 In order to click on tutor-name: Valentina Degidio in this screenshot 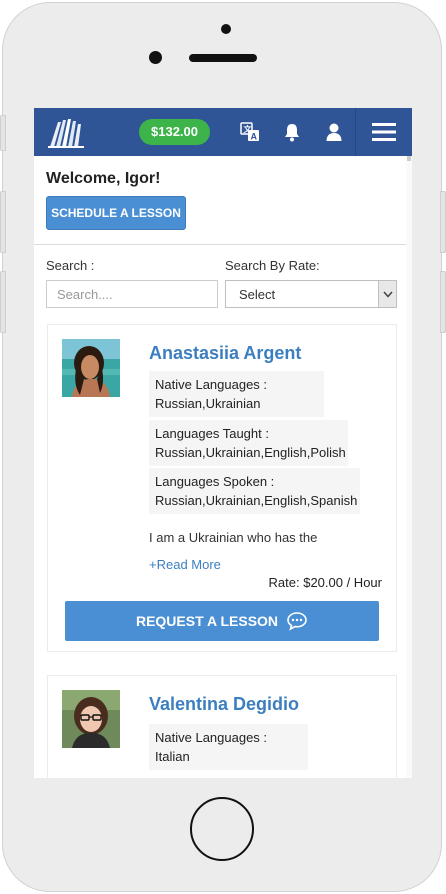, I will do `click(224, 704)`.